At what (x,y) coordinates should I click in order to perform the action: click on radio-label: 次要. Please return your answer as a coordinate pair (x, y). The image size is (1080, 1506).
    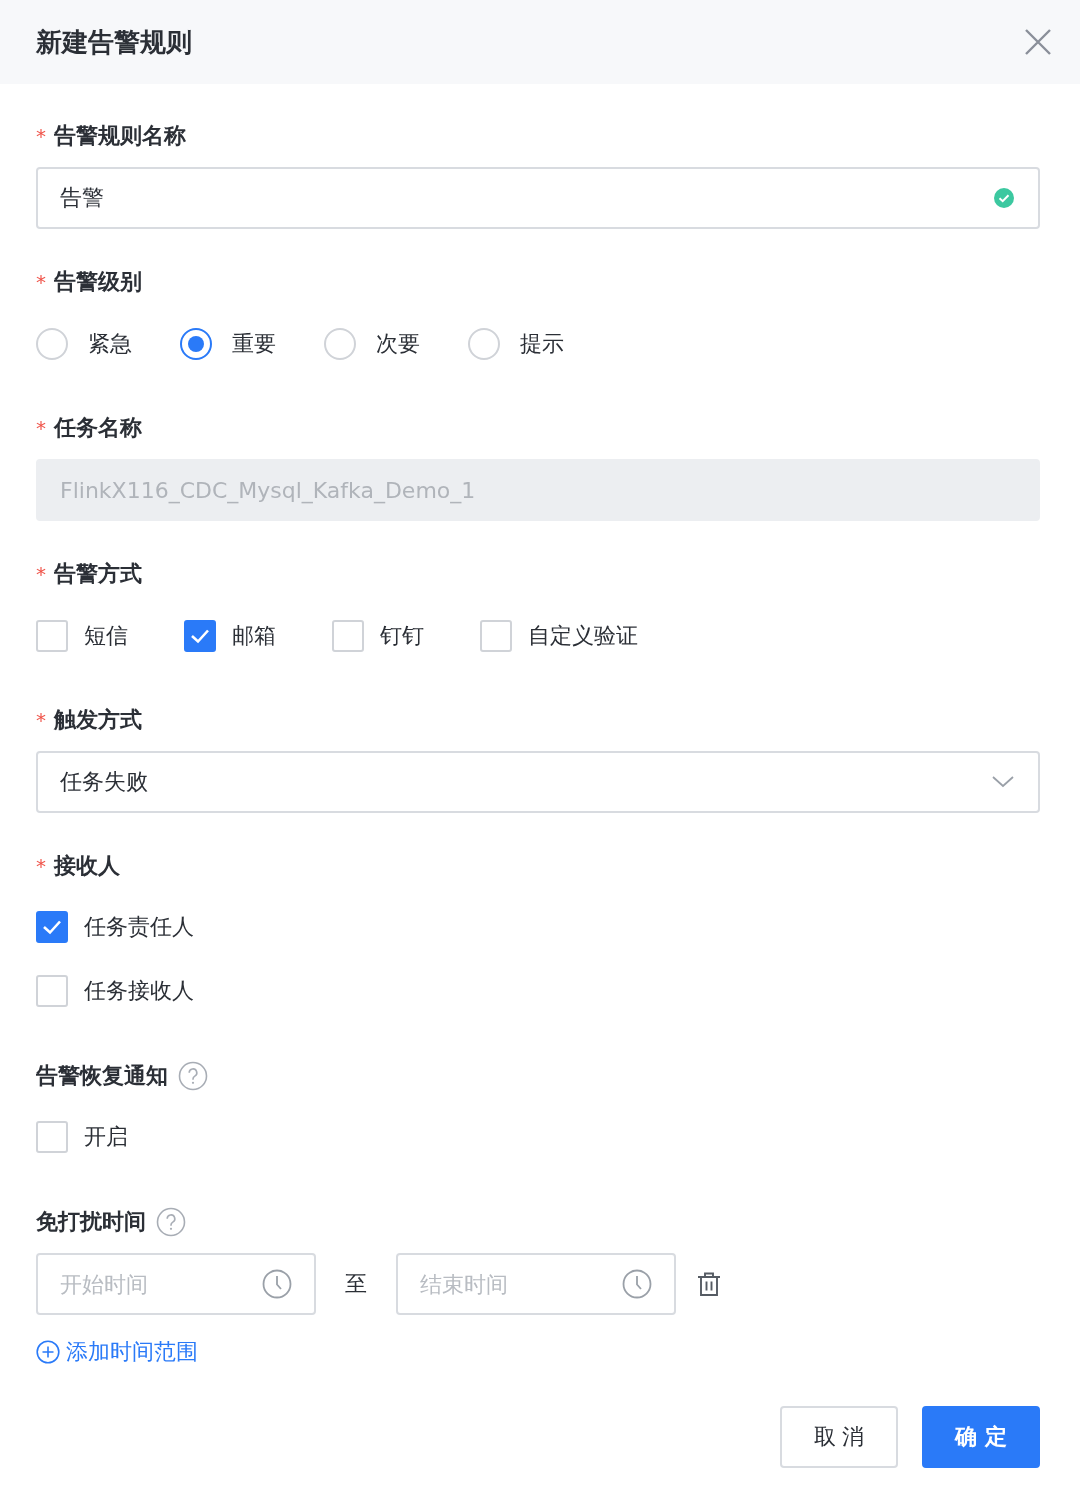
    Looking at the image, I should click on (398, 344).